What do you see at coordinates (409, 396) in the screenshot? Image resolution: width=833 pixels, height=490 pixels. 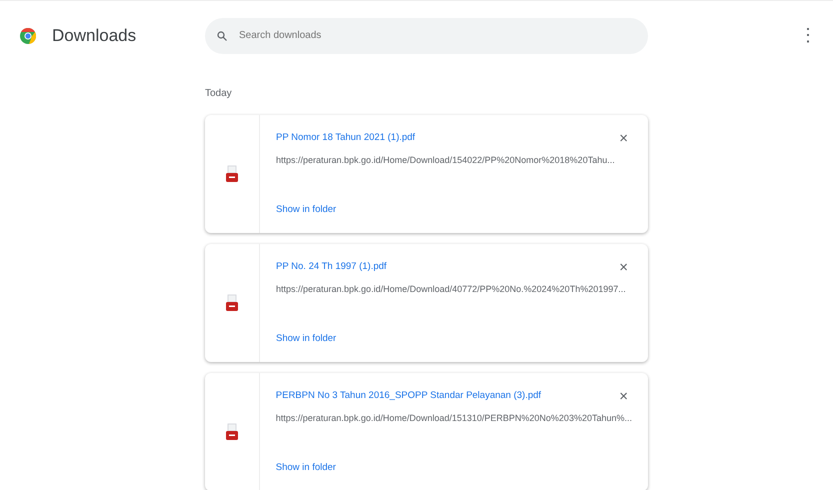 I see `file-name-link: PERBPN No 3 Tahun 2016_SPOPP Standar Pelayanan (3).pdf` at bounding box center [409, 396].